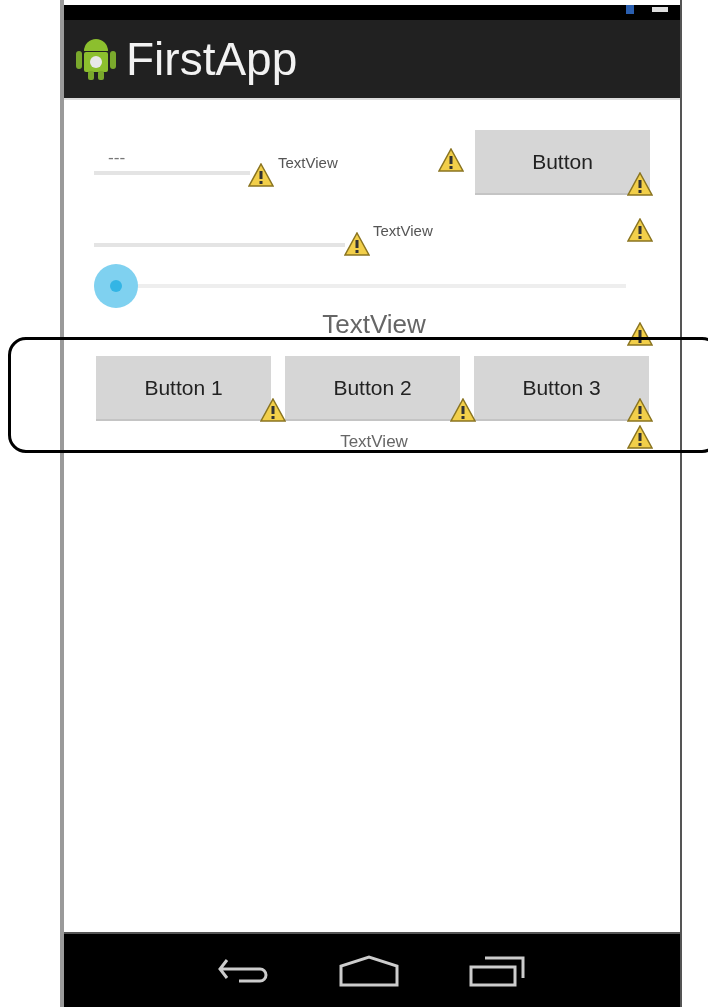  Describe the element at coordinates (561, 388) in the screenshot. I see `layout-button: Button 3` at that location.